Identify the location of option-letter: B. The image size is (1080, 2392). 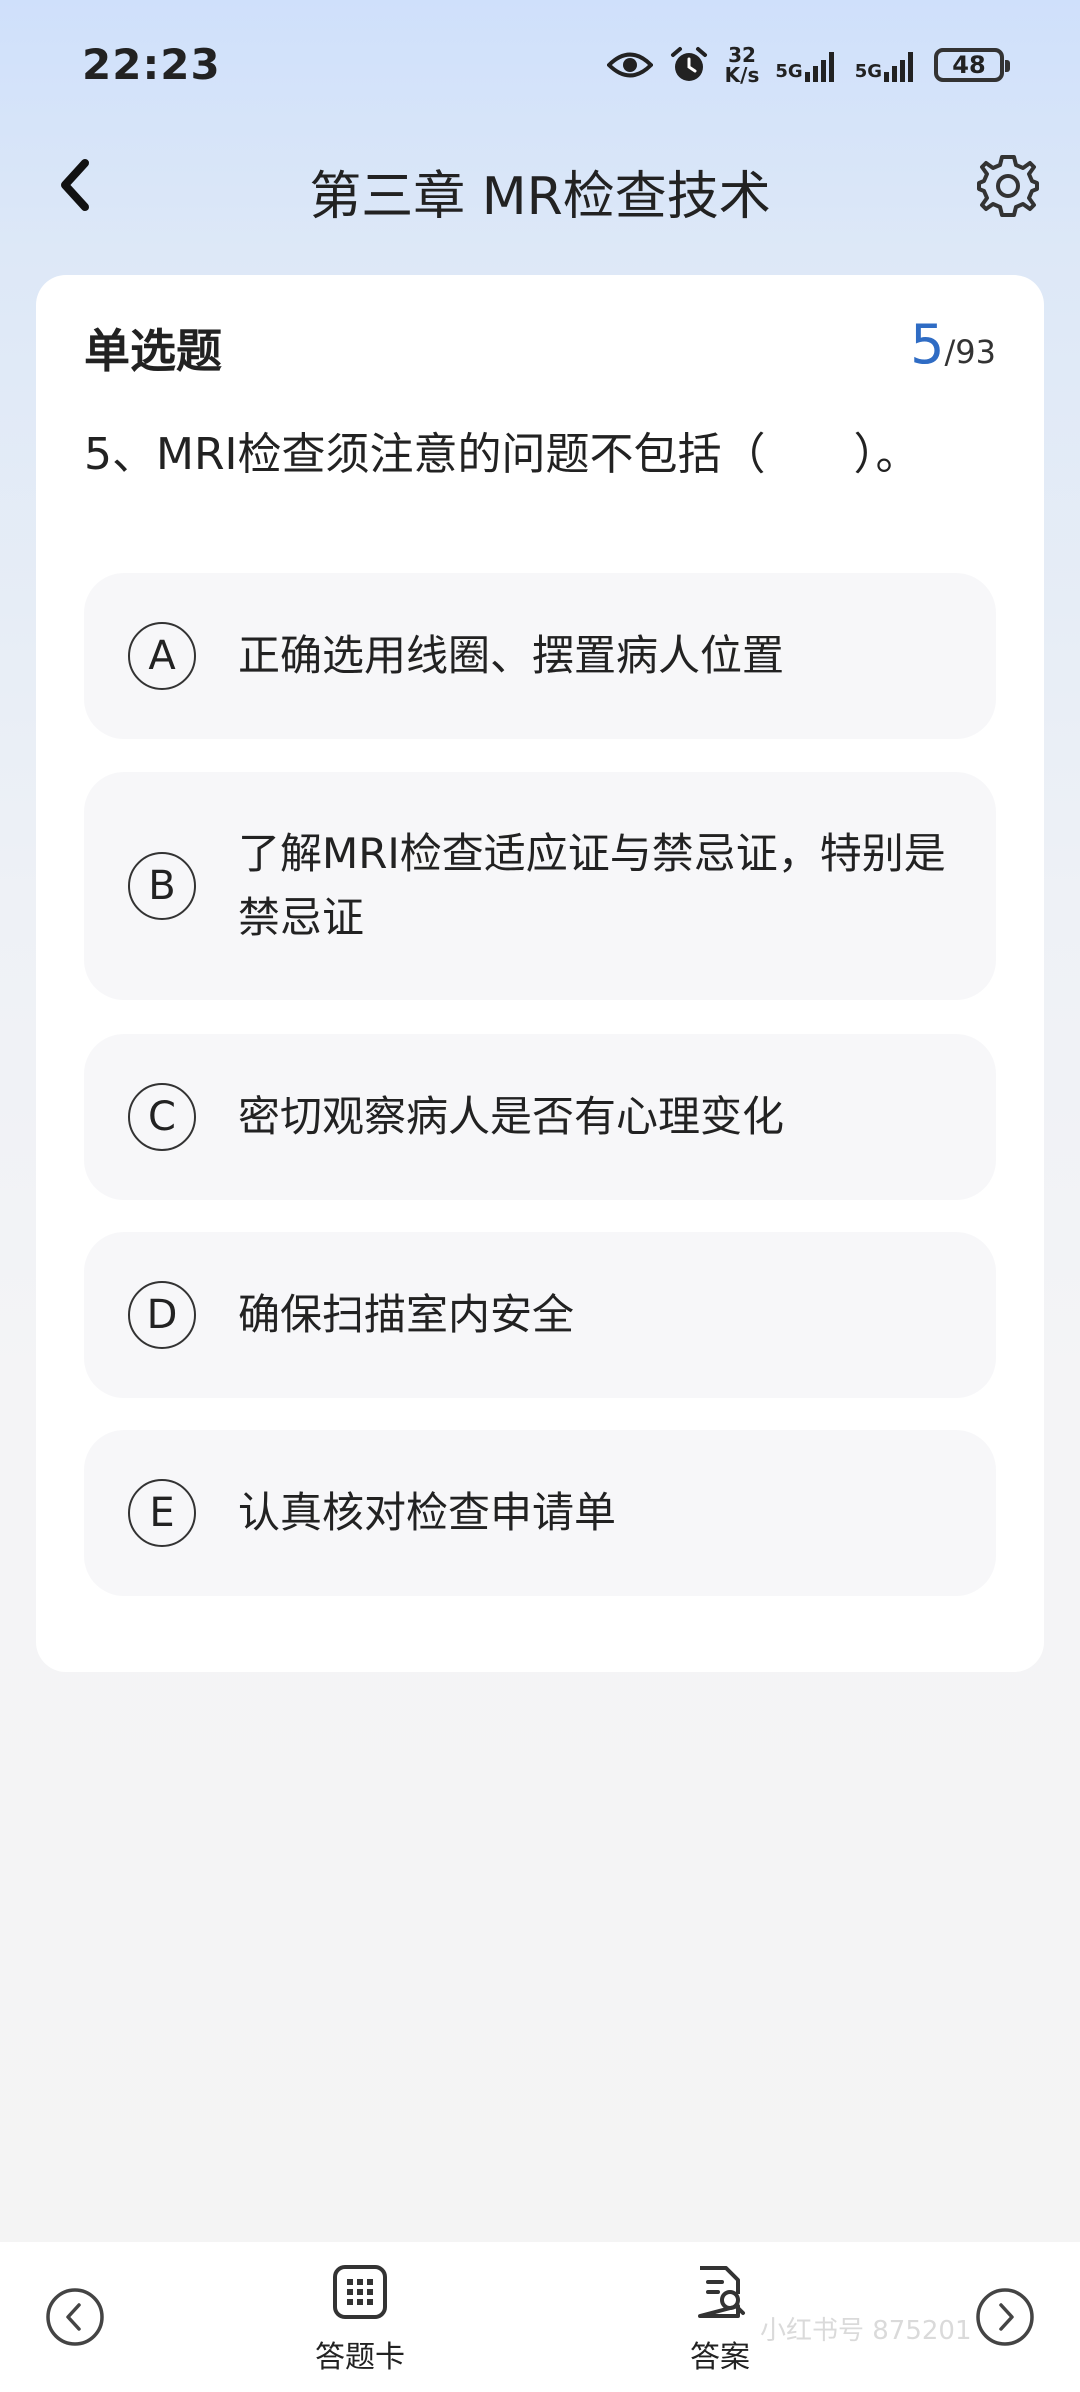
(162, 886).